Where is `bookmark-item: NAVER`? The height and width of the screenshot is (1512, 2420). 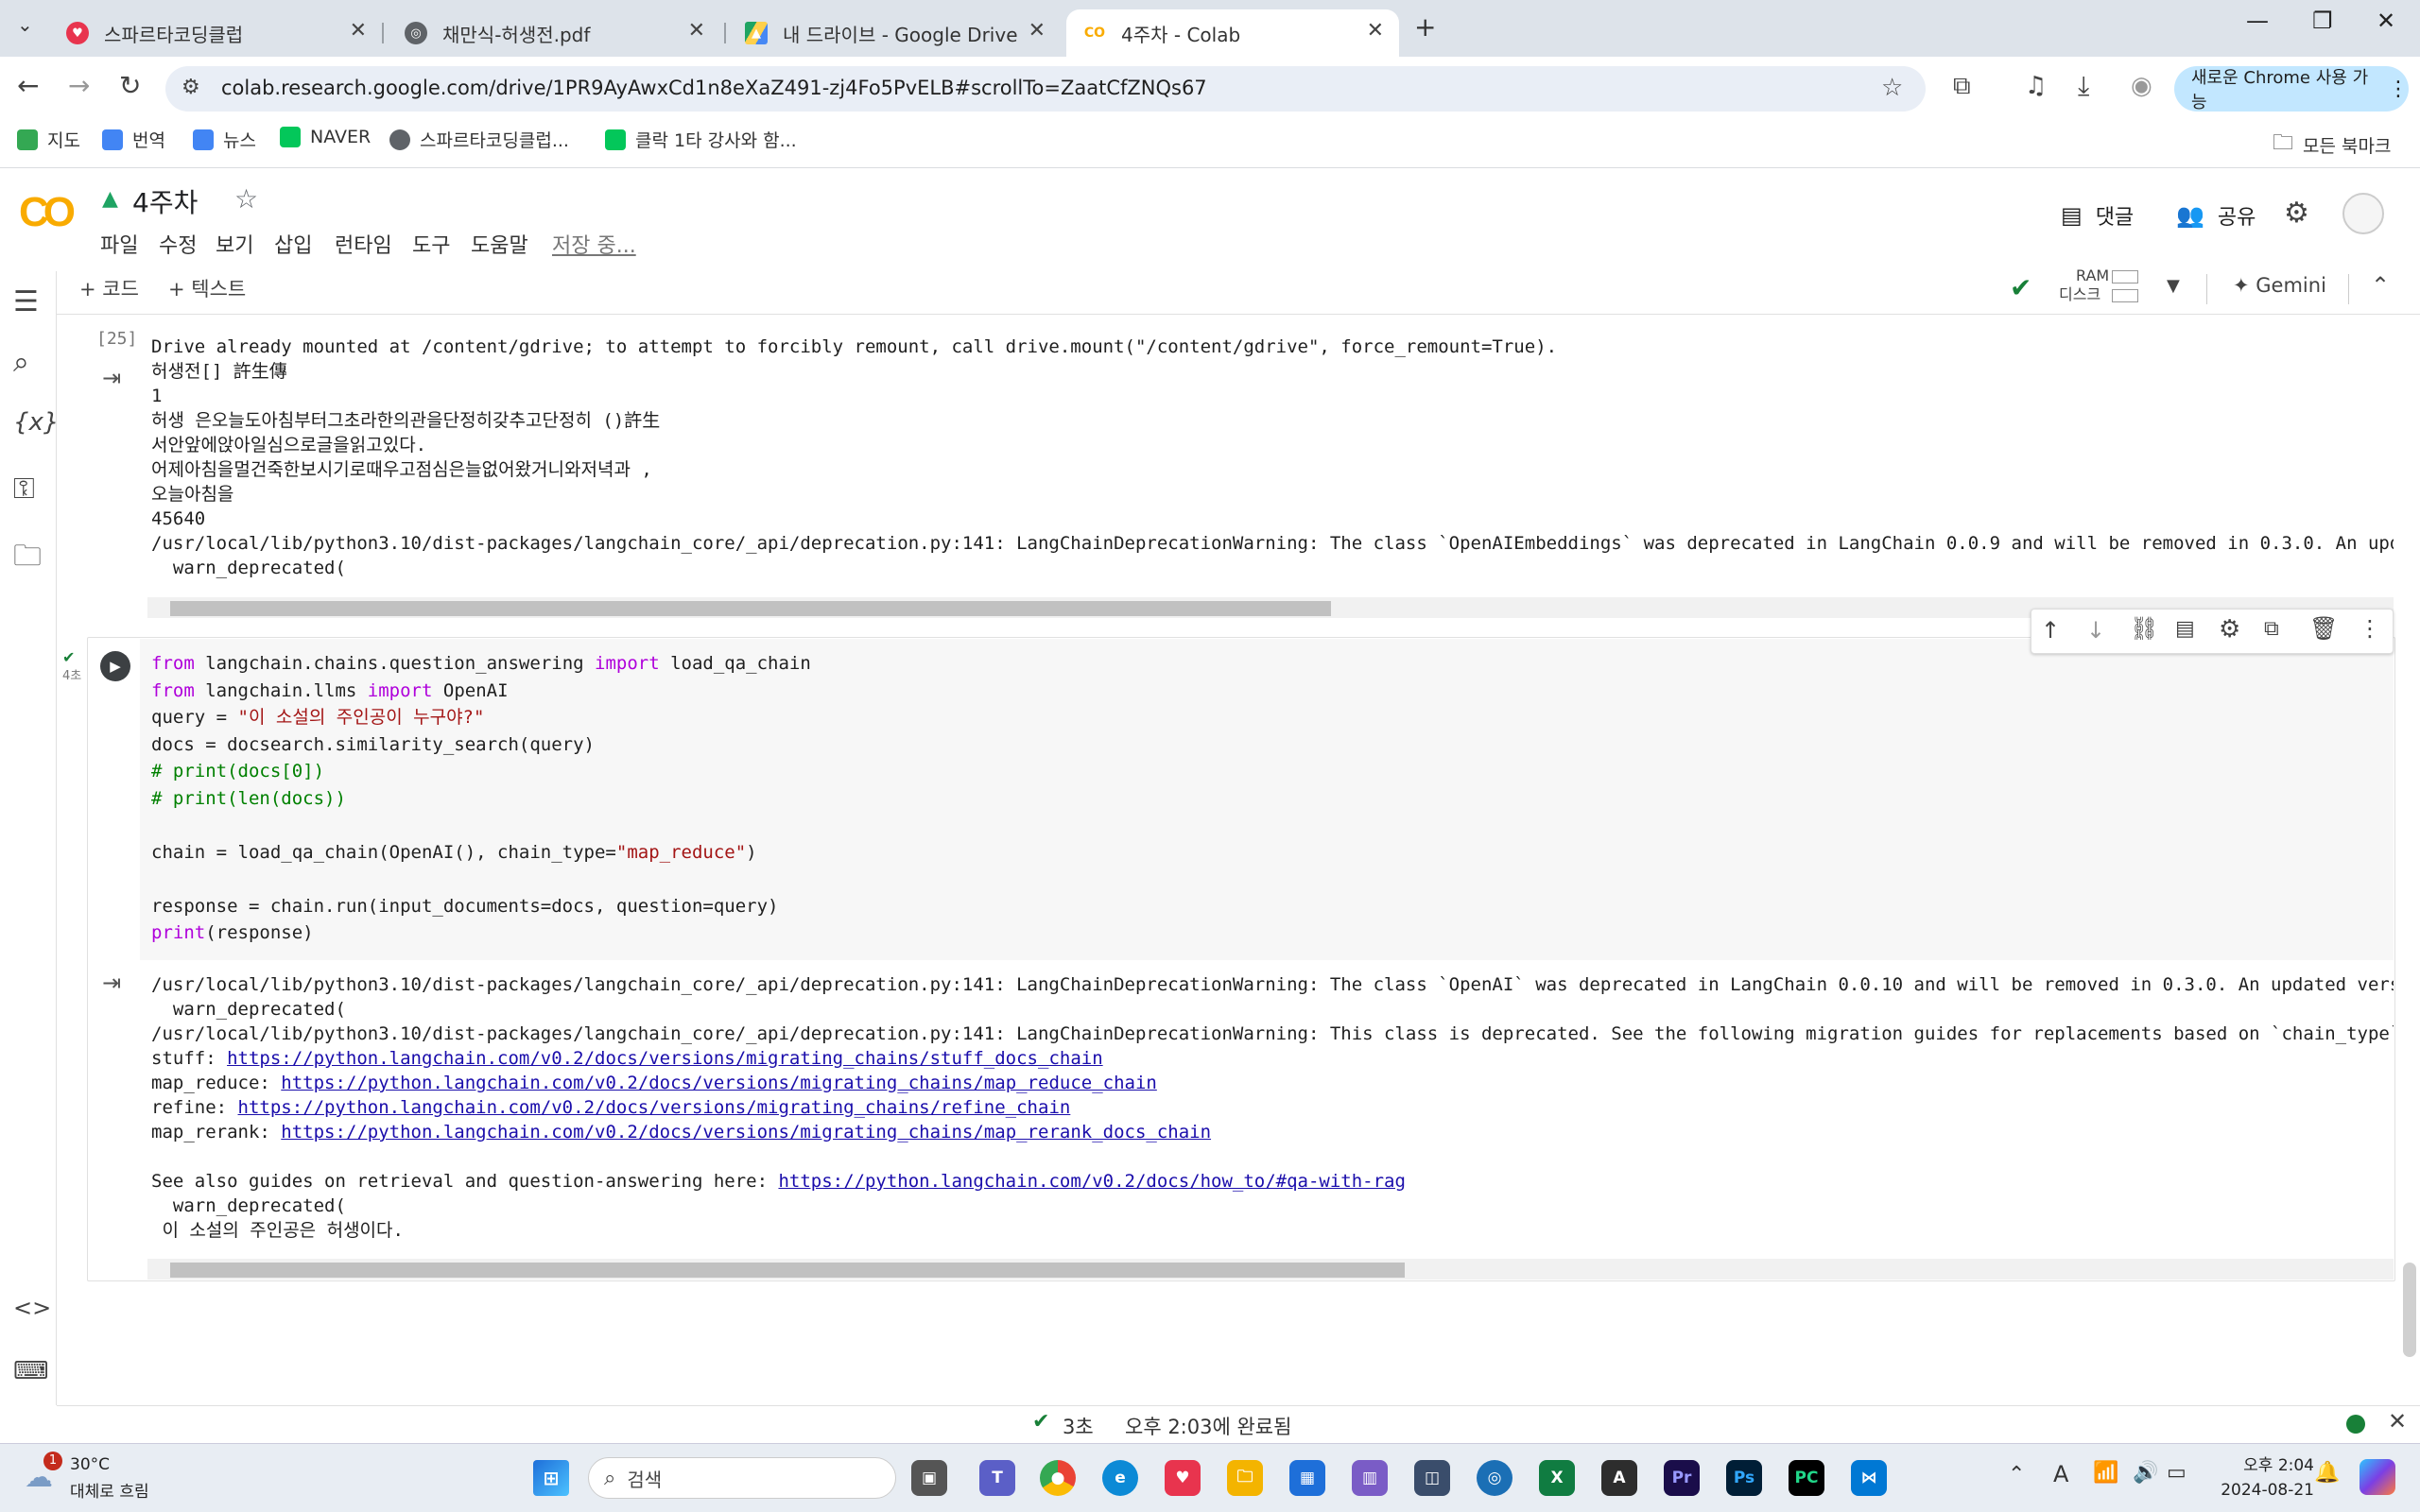 bookmark-item: NAVER is located at coordinates (325, 137).